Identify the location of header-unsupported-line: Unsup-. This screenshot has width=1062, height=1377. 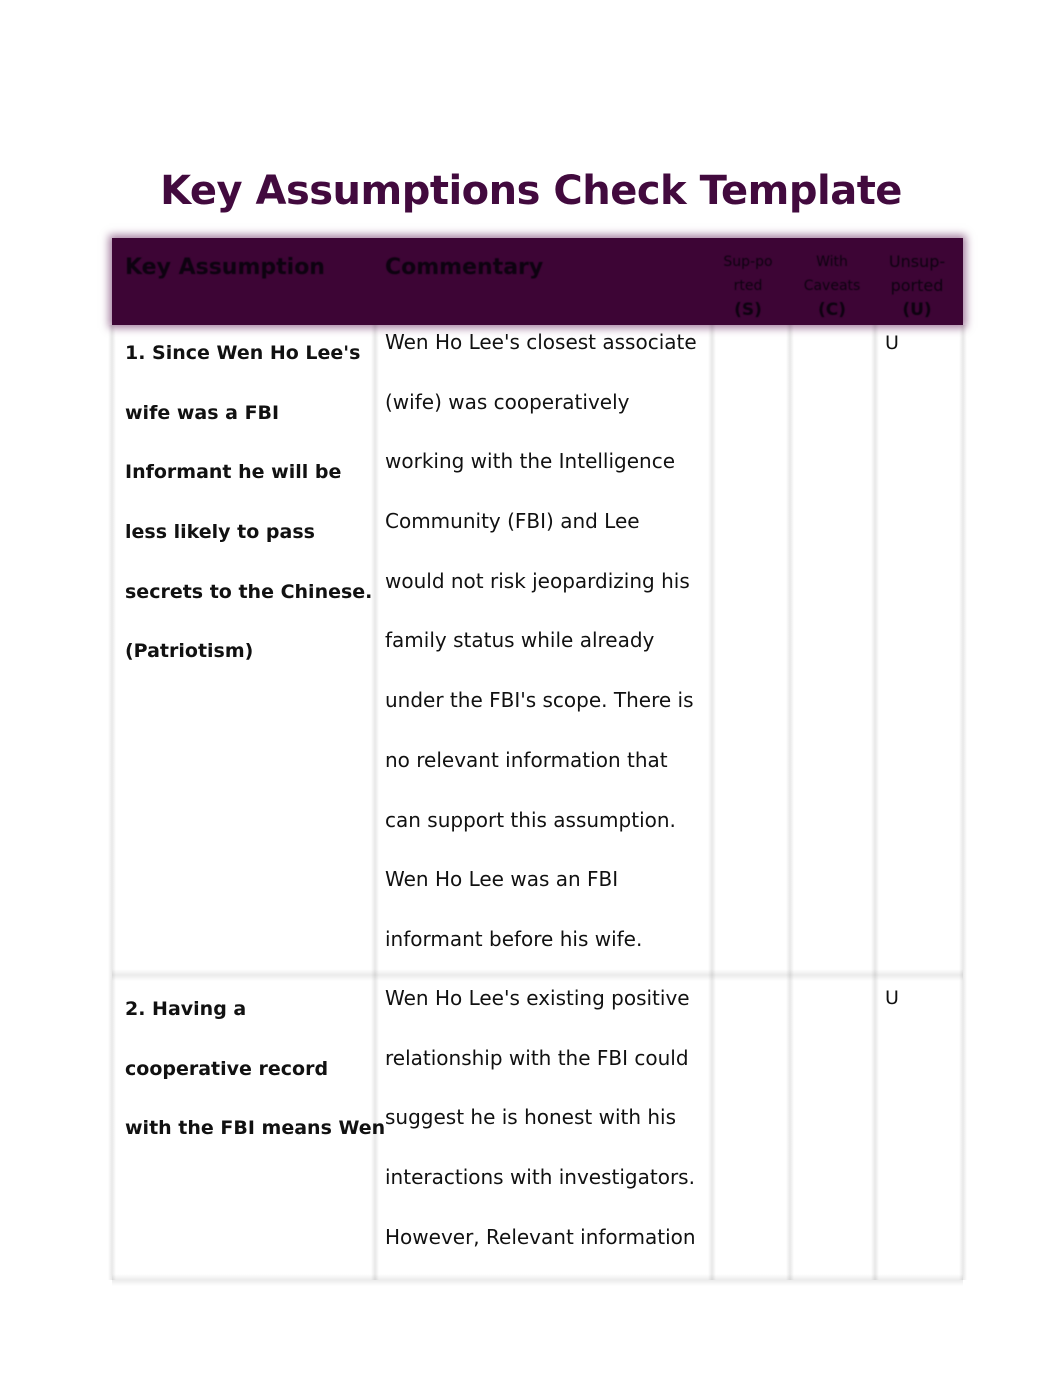
(917, 261).